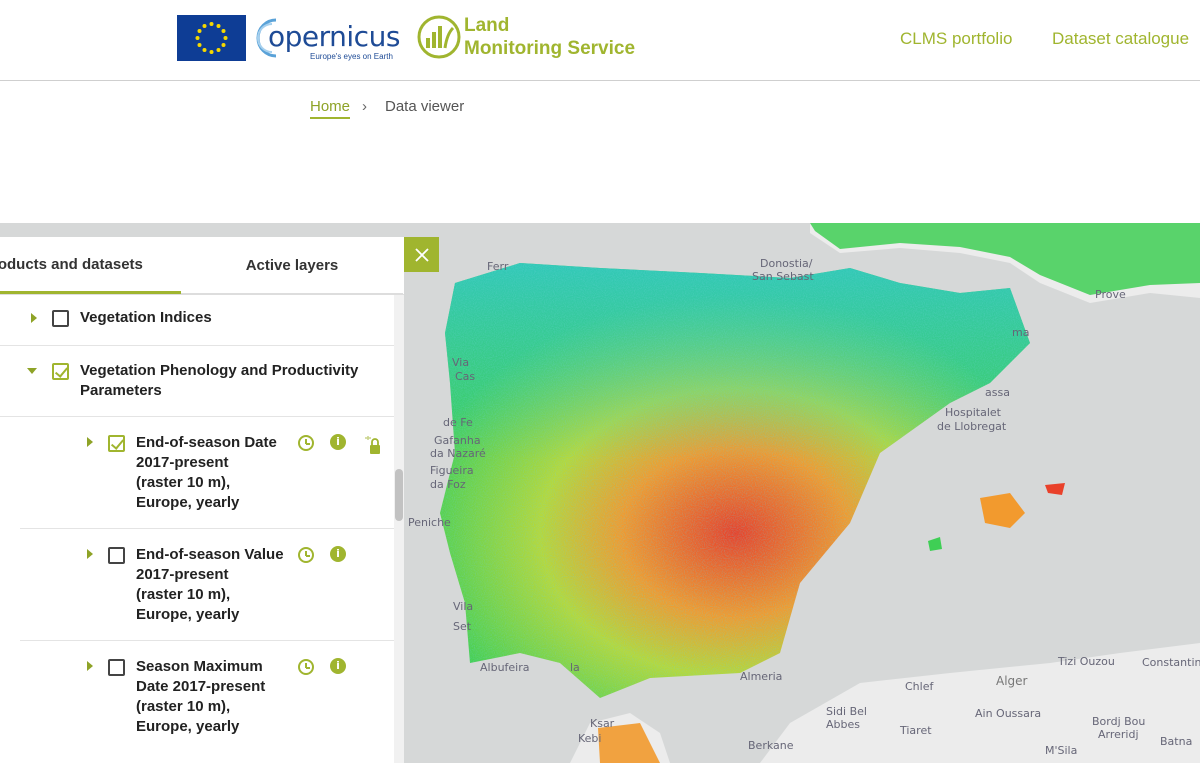 The width and height of the screenshot is (1200, 763). Describe the element at coordinates (71, 264) in the screenshot. I see `tab-label: roducts and datasets` at that location.